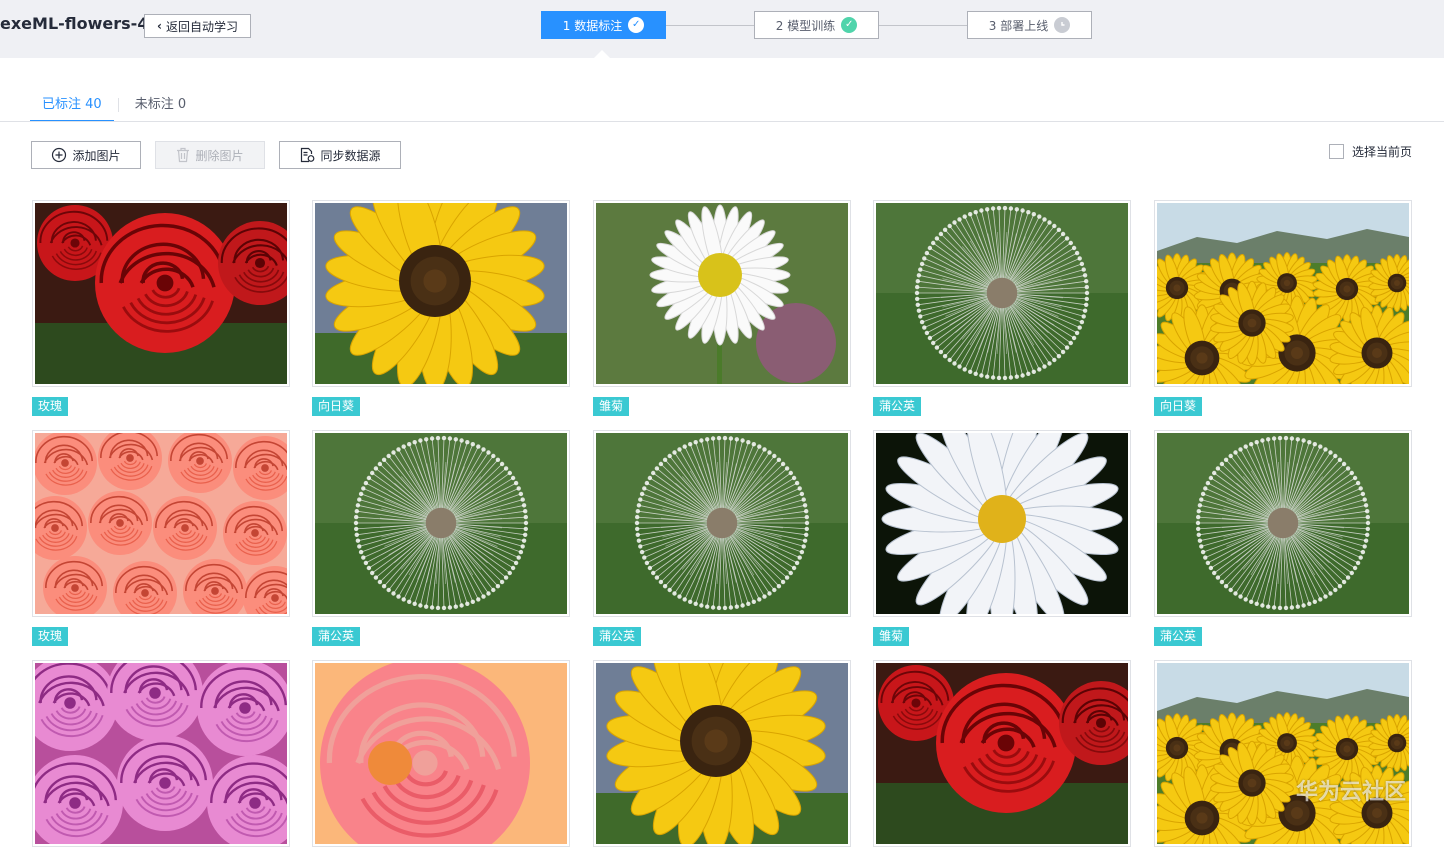 This screenshot has height=847, width=1444. Describe the element at coordinates (1062, 25) in the screenshot. I see `clock-icon` at that location.